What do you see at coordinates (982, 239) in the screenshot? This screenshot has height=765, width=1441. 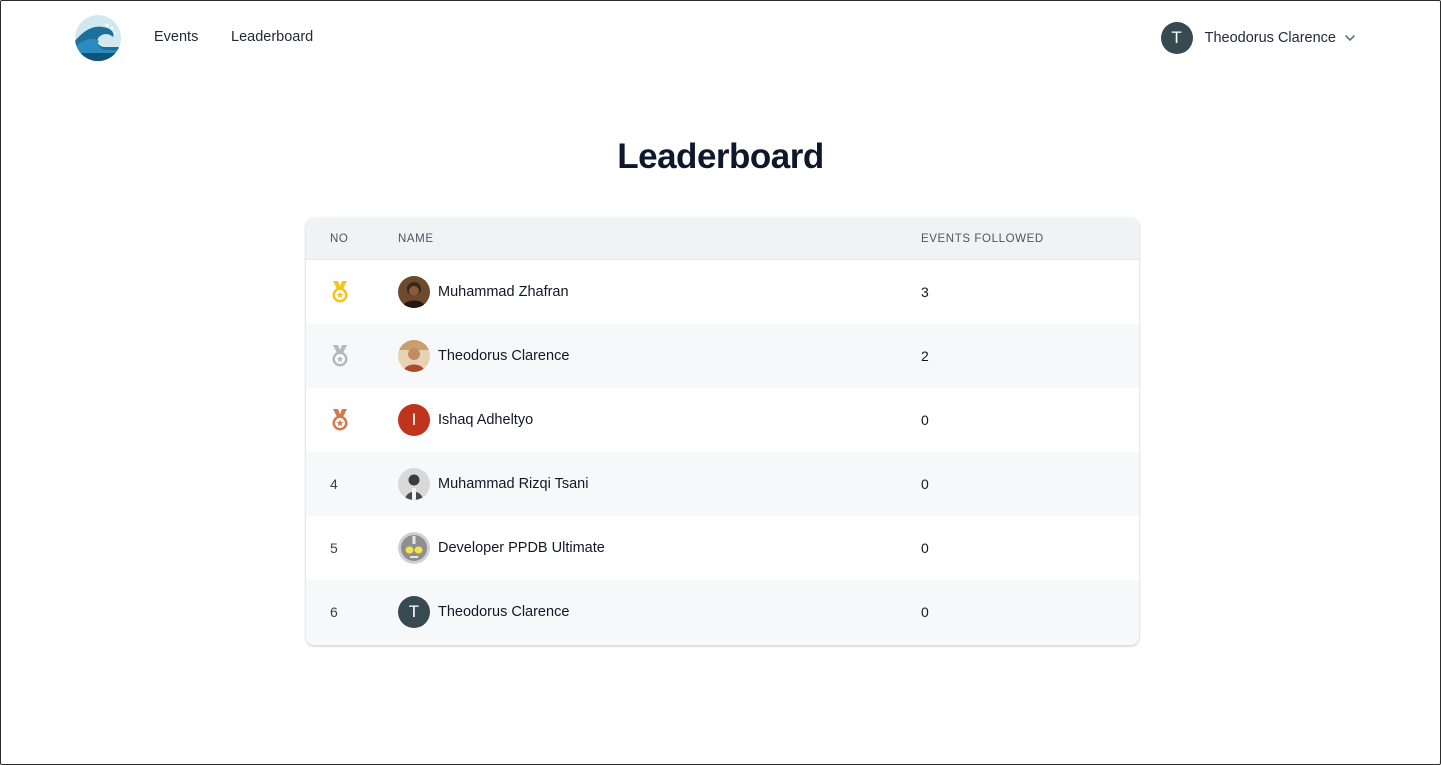 I see `column-header-events-followed: EVENTS FOLLOWED` at bounding box center [982, 239].